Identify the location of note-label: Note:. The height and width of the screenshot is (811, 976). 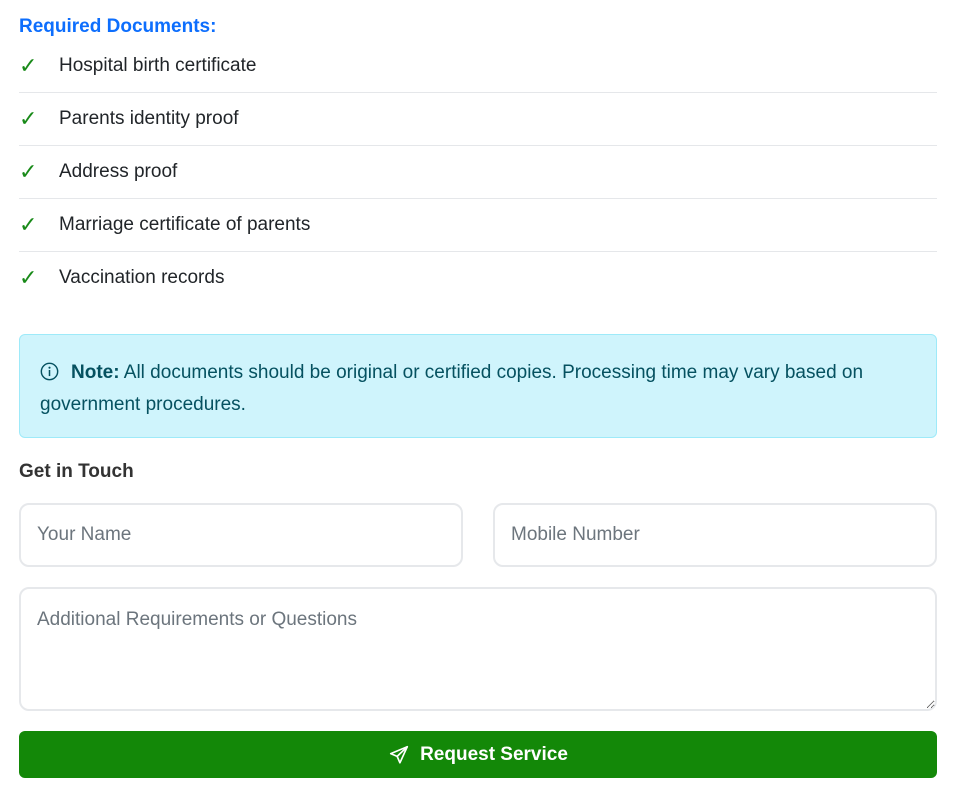
(95, 372).